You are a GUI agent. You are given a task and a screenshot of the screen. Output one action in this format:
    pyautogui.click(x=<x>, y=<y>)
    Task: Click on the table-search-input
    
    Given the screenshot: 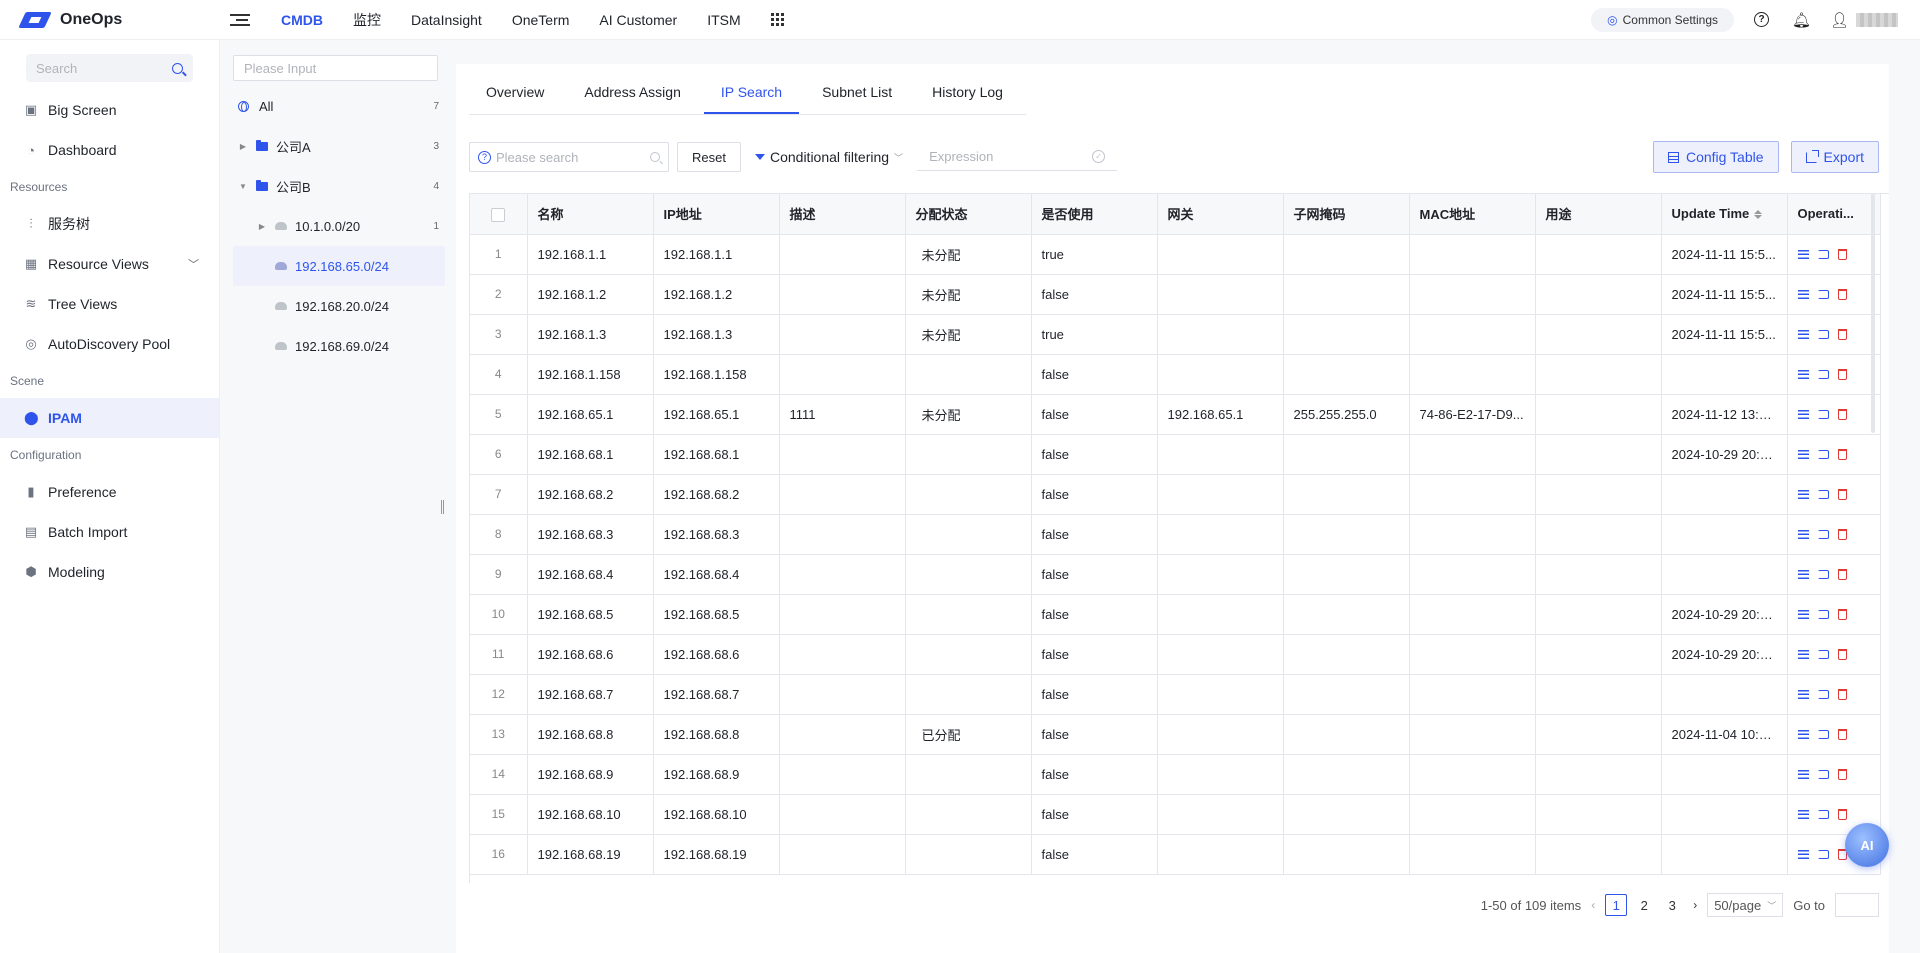 What is the action you would take?
    pyautogui.click(x=566, y=157)
    